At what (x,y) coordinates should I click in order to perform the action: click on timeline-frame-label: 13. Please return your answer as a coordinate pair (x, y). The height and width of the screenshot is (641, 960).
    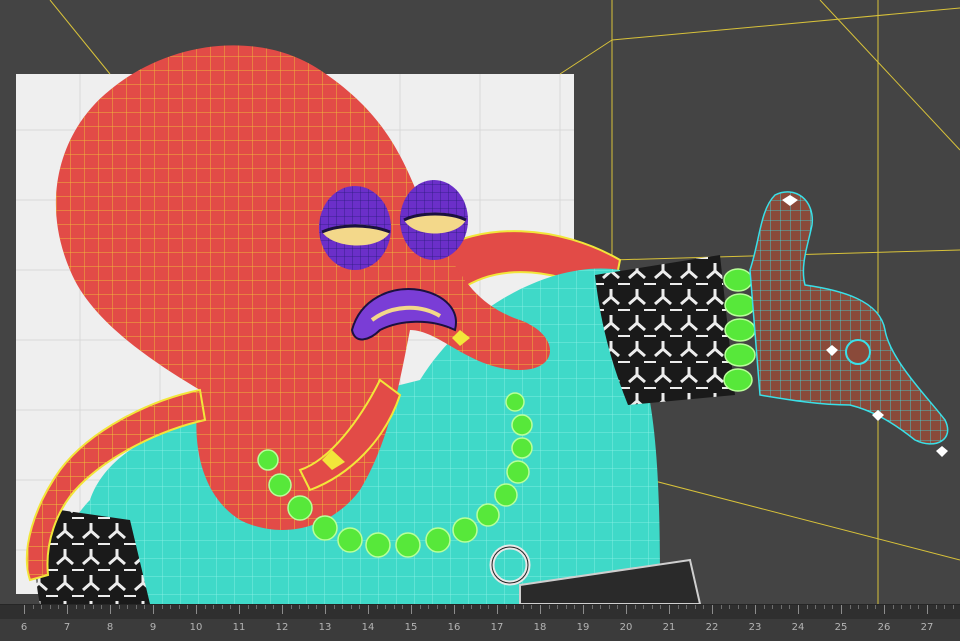
    Looking at the image, I should click on (325, 627).